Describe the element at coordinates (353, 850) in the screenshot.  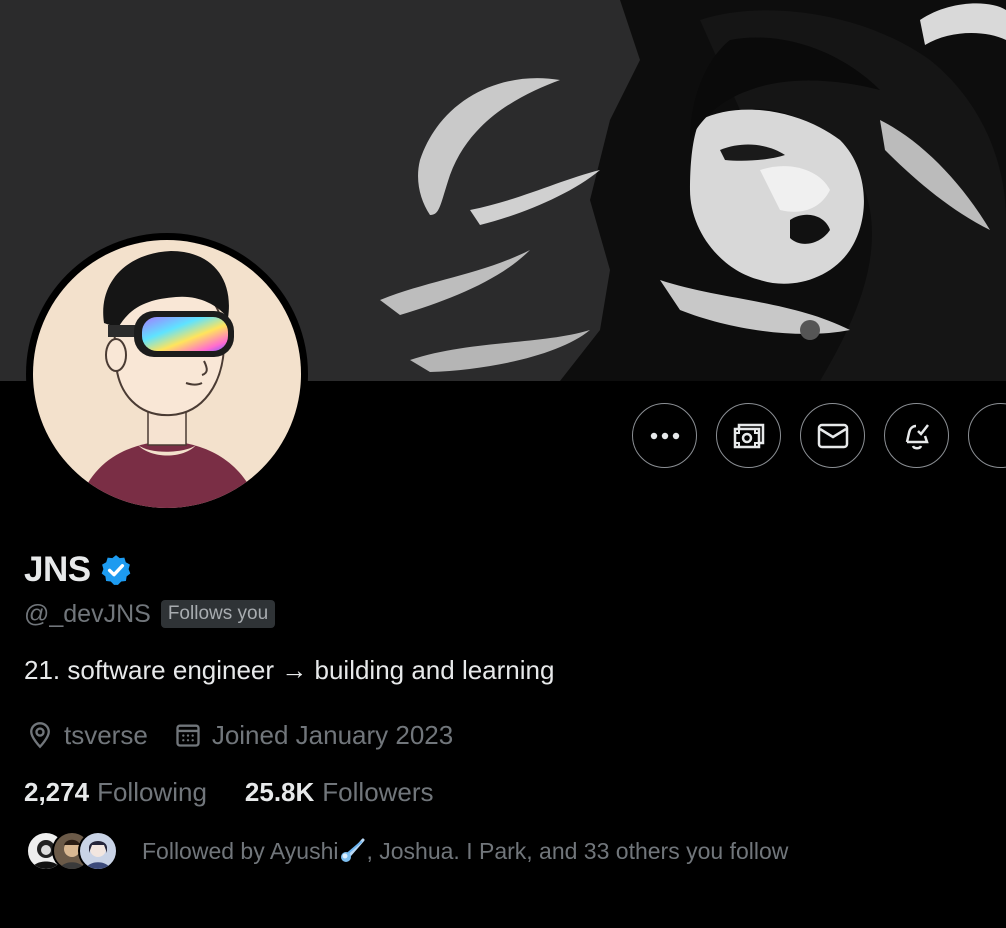
I see `comet-icon` at that location.